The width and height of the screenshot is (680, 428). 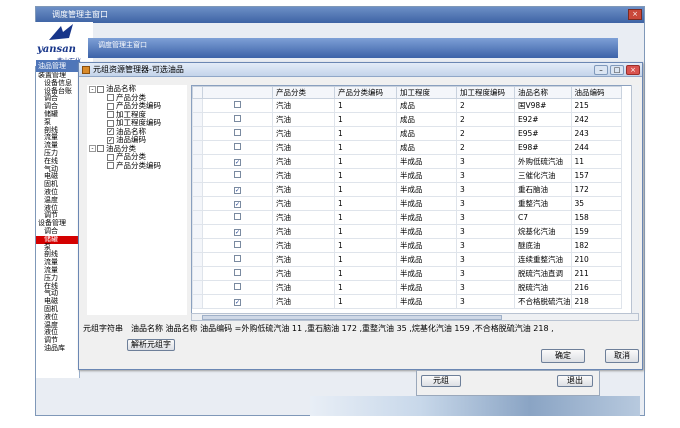 I want to click on column-header: 油品编码, so click(x=596, y=92).